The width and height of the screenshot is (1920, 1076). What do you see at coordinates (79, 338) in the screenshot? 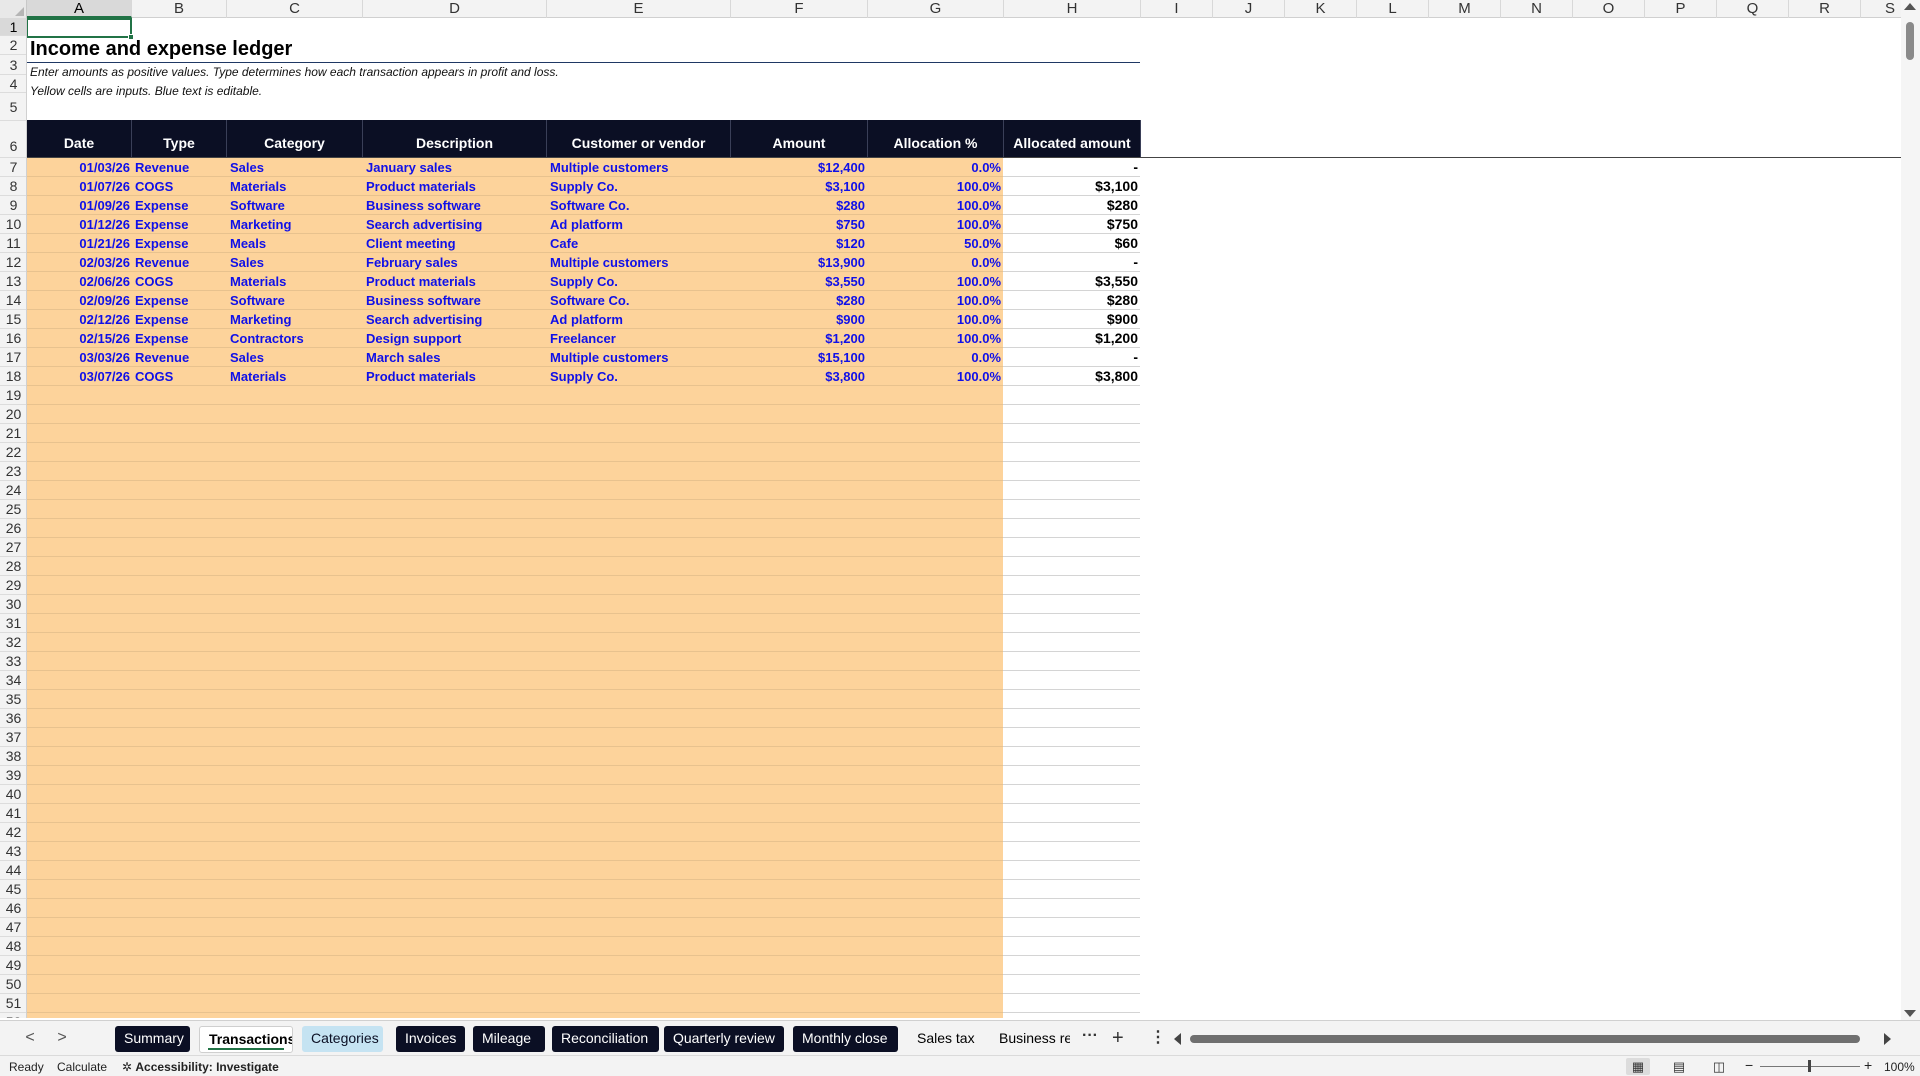
I see `date-cell: 02/15/26` at bounding box center [79, 338].